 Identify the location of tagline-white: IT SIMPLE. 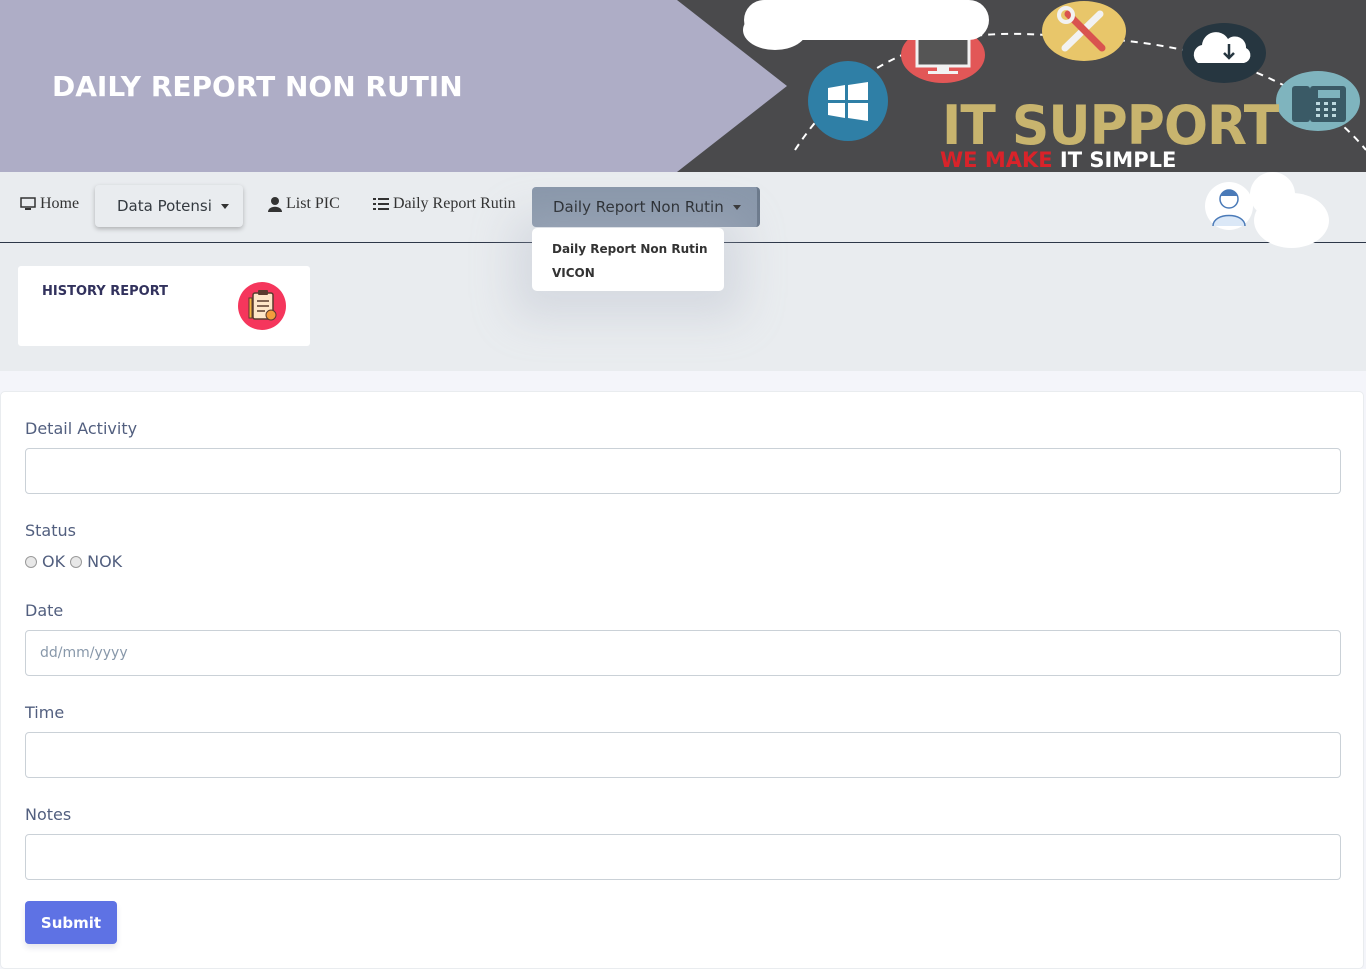
(1118, 160).